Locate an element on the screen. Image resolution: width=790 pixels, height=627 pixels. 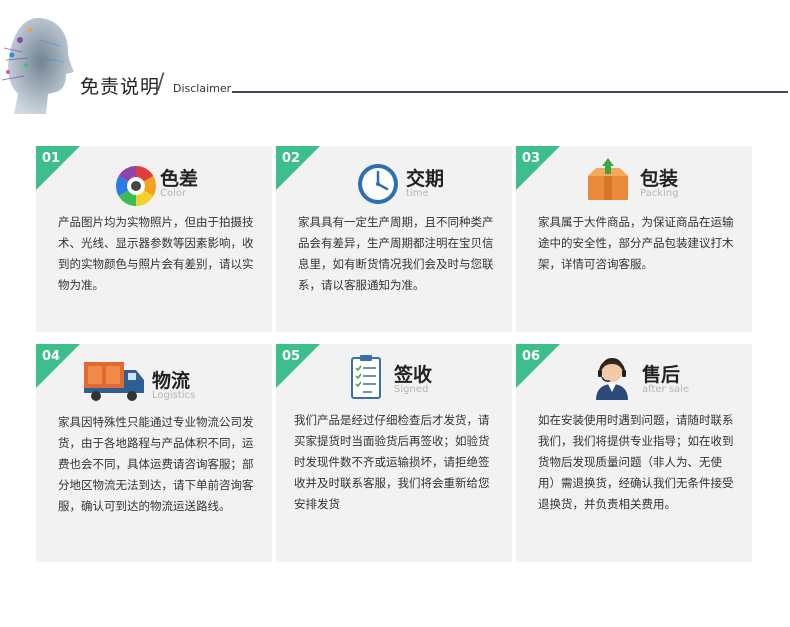
card-number: 02 is located at coordinates (291, 158).